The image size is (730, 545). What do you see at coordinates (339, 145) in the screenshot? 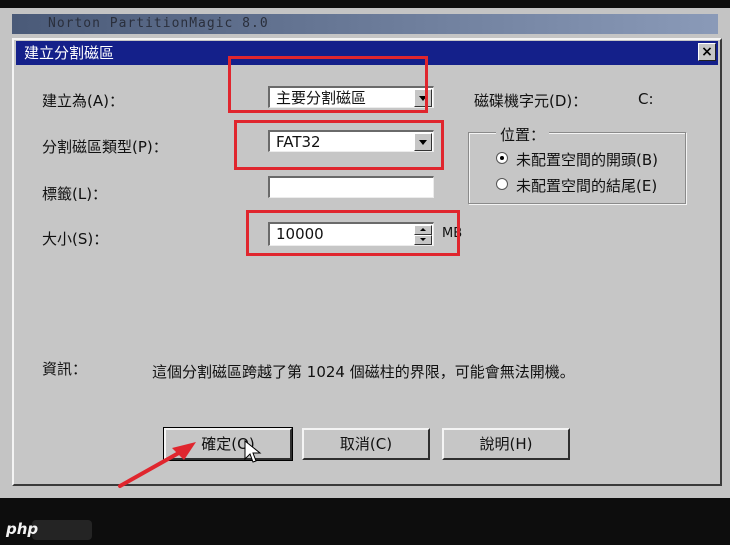
I see `highlight-partition-type` at bounding box center [339, 145].